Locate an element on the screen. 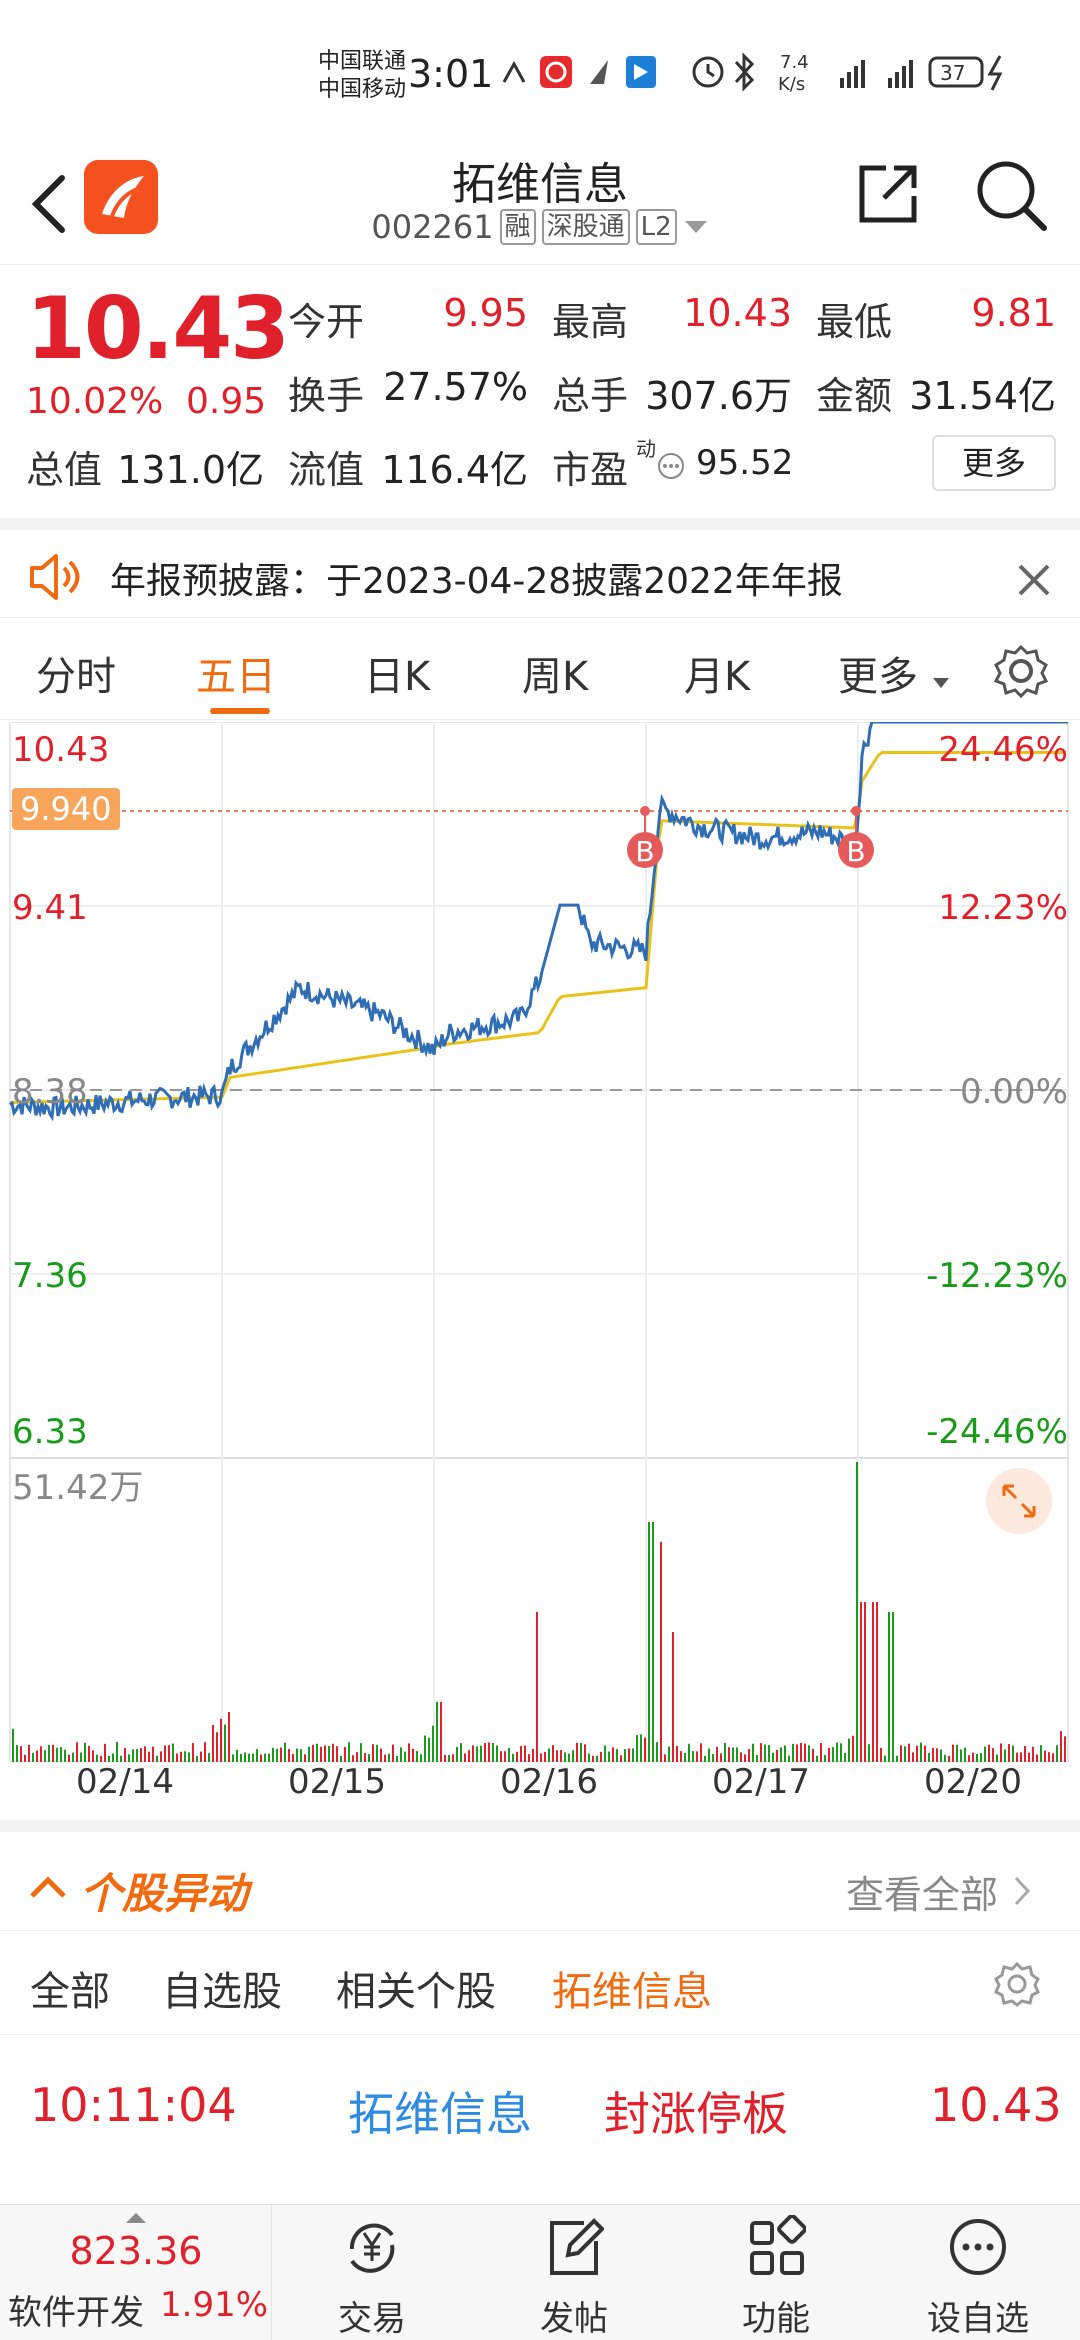 The width and height of the screenshot is (1080, 2340). chevron-up-icon is located at coordinates (48, 1887).